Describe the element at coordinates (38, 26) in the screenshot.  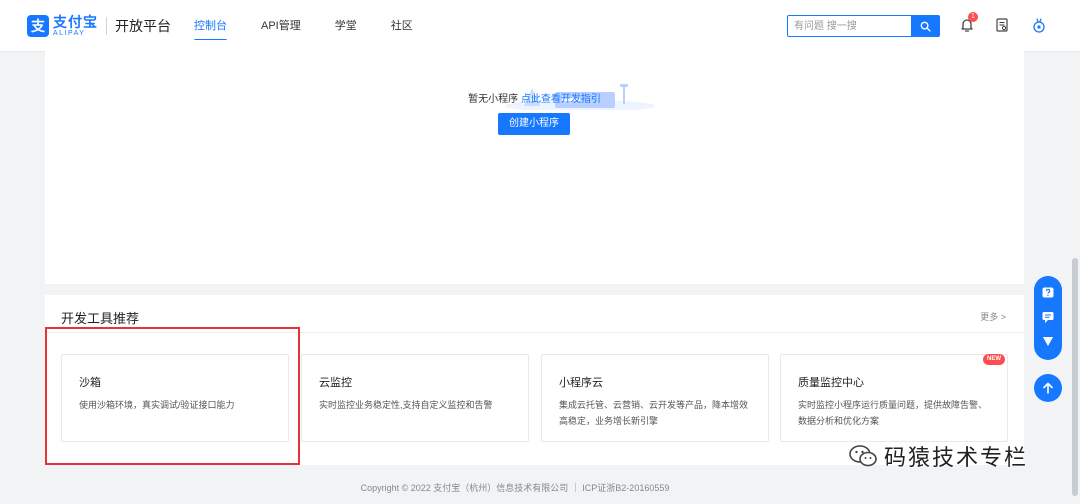
I see `alipay-logo-icon: 支` at that location.